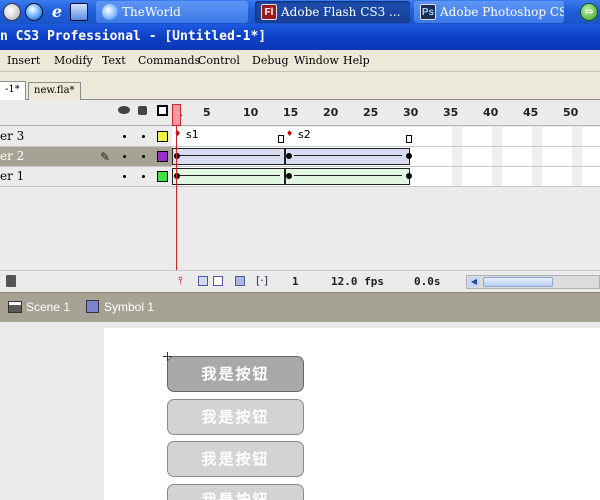 This screenshot has height=500, width=600. What do you see at coordinates (57, 12) in the screenshot?
I see `ie-quicklaunch-icon: e` at bounding box center [57, 12].